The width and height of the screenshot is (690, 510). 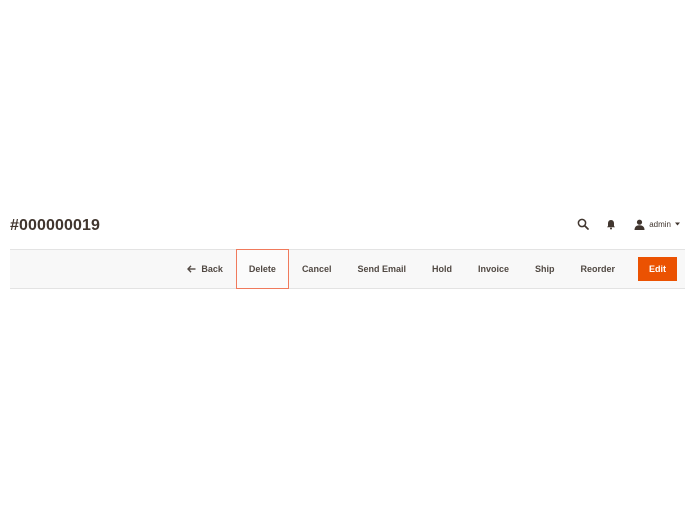 I want to click on user-icon, so click(x=639, y=224).